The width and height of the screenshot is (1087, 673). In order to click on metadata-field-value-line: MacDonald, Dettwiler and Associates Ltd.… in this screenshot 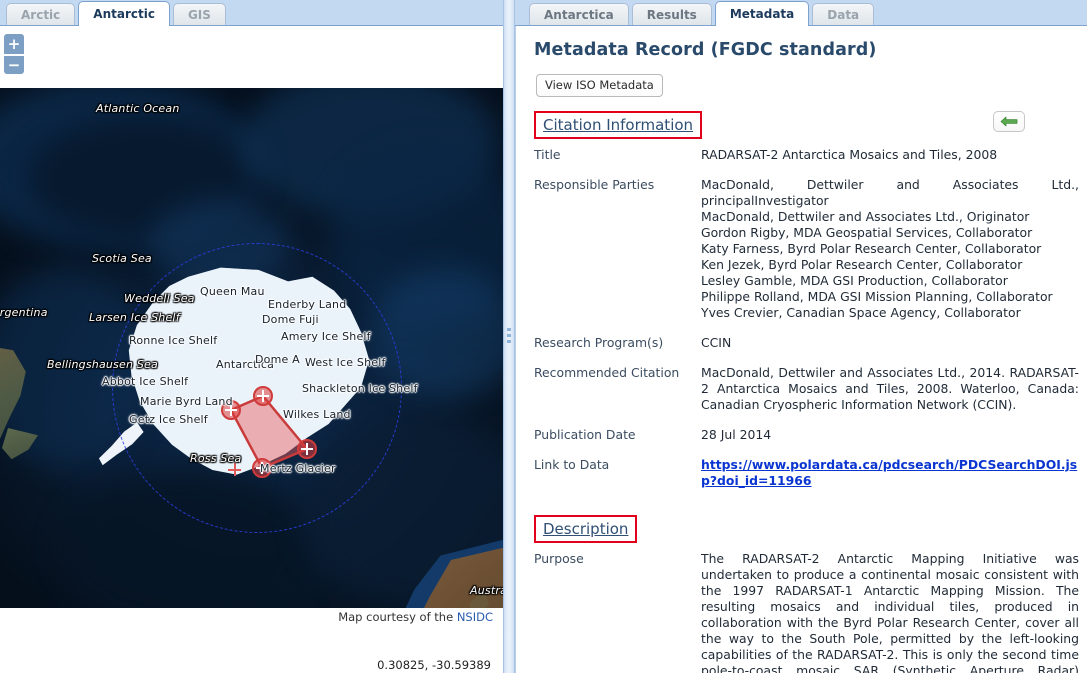, I will do `click(865, 216)`.